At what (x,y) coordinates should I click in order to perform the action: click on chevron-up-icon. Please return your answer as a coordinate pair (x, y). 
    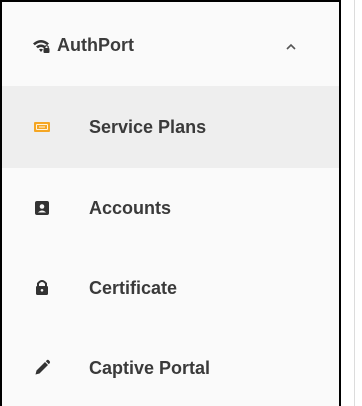
    Looking at the image, I should click on (291, 44).